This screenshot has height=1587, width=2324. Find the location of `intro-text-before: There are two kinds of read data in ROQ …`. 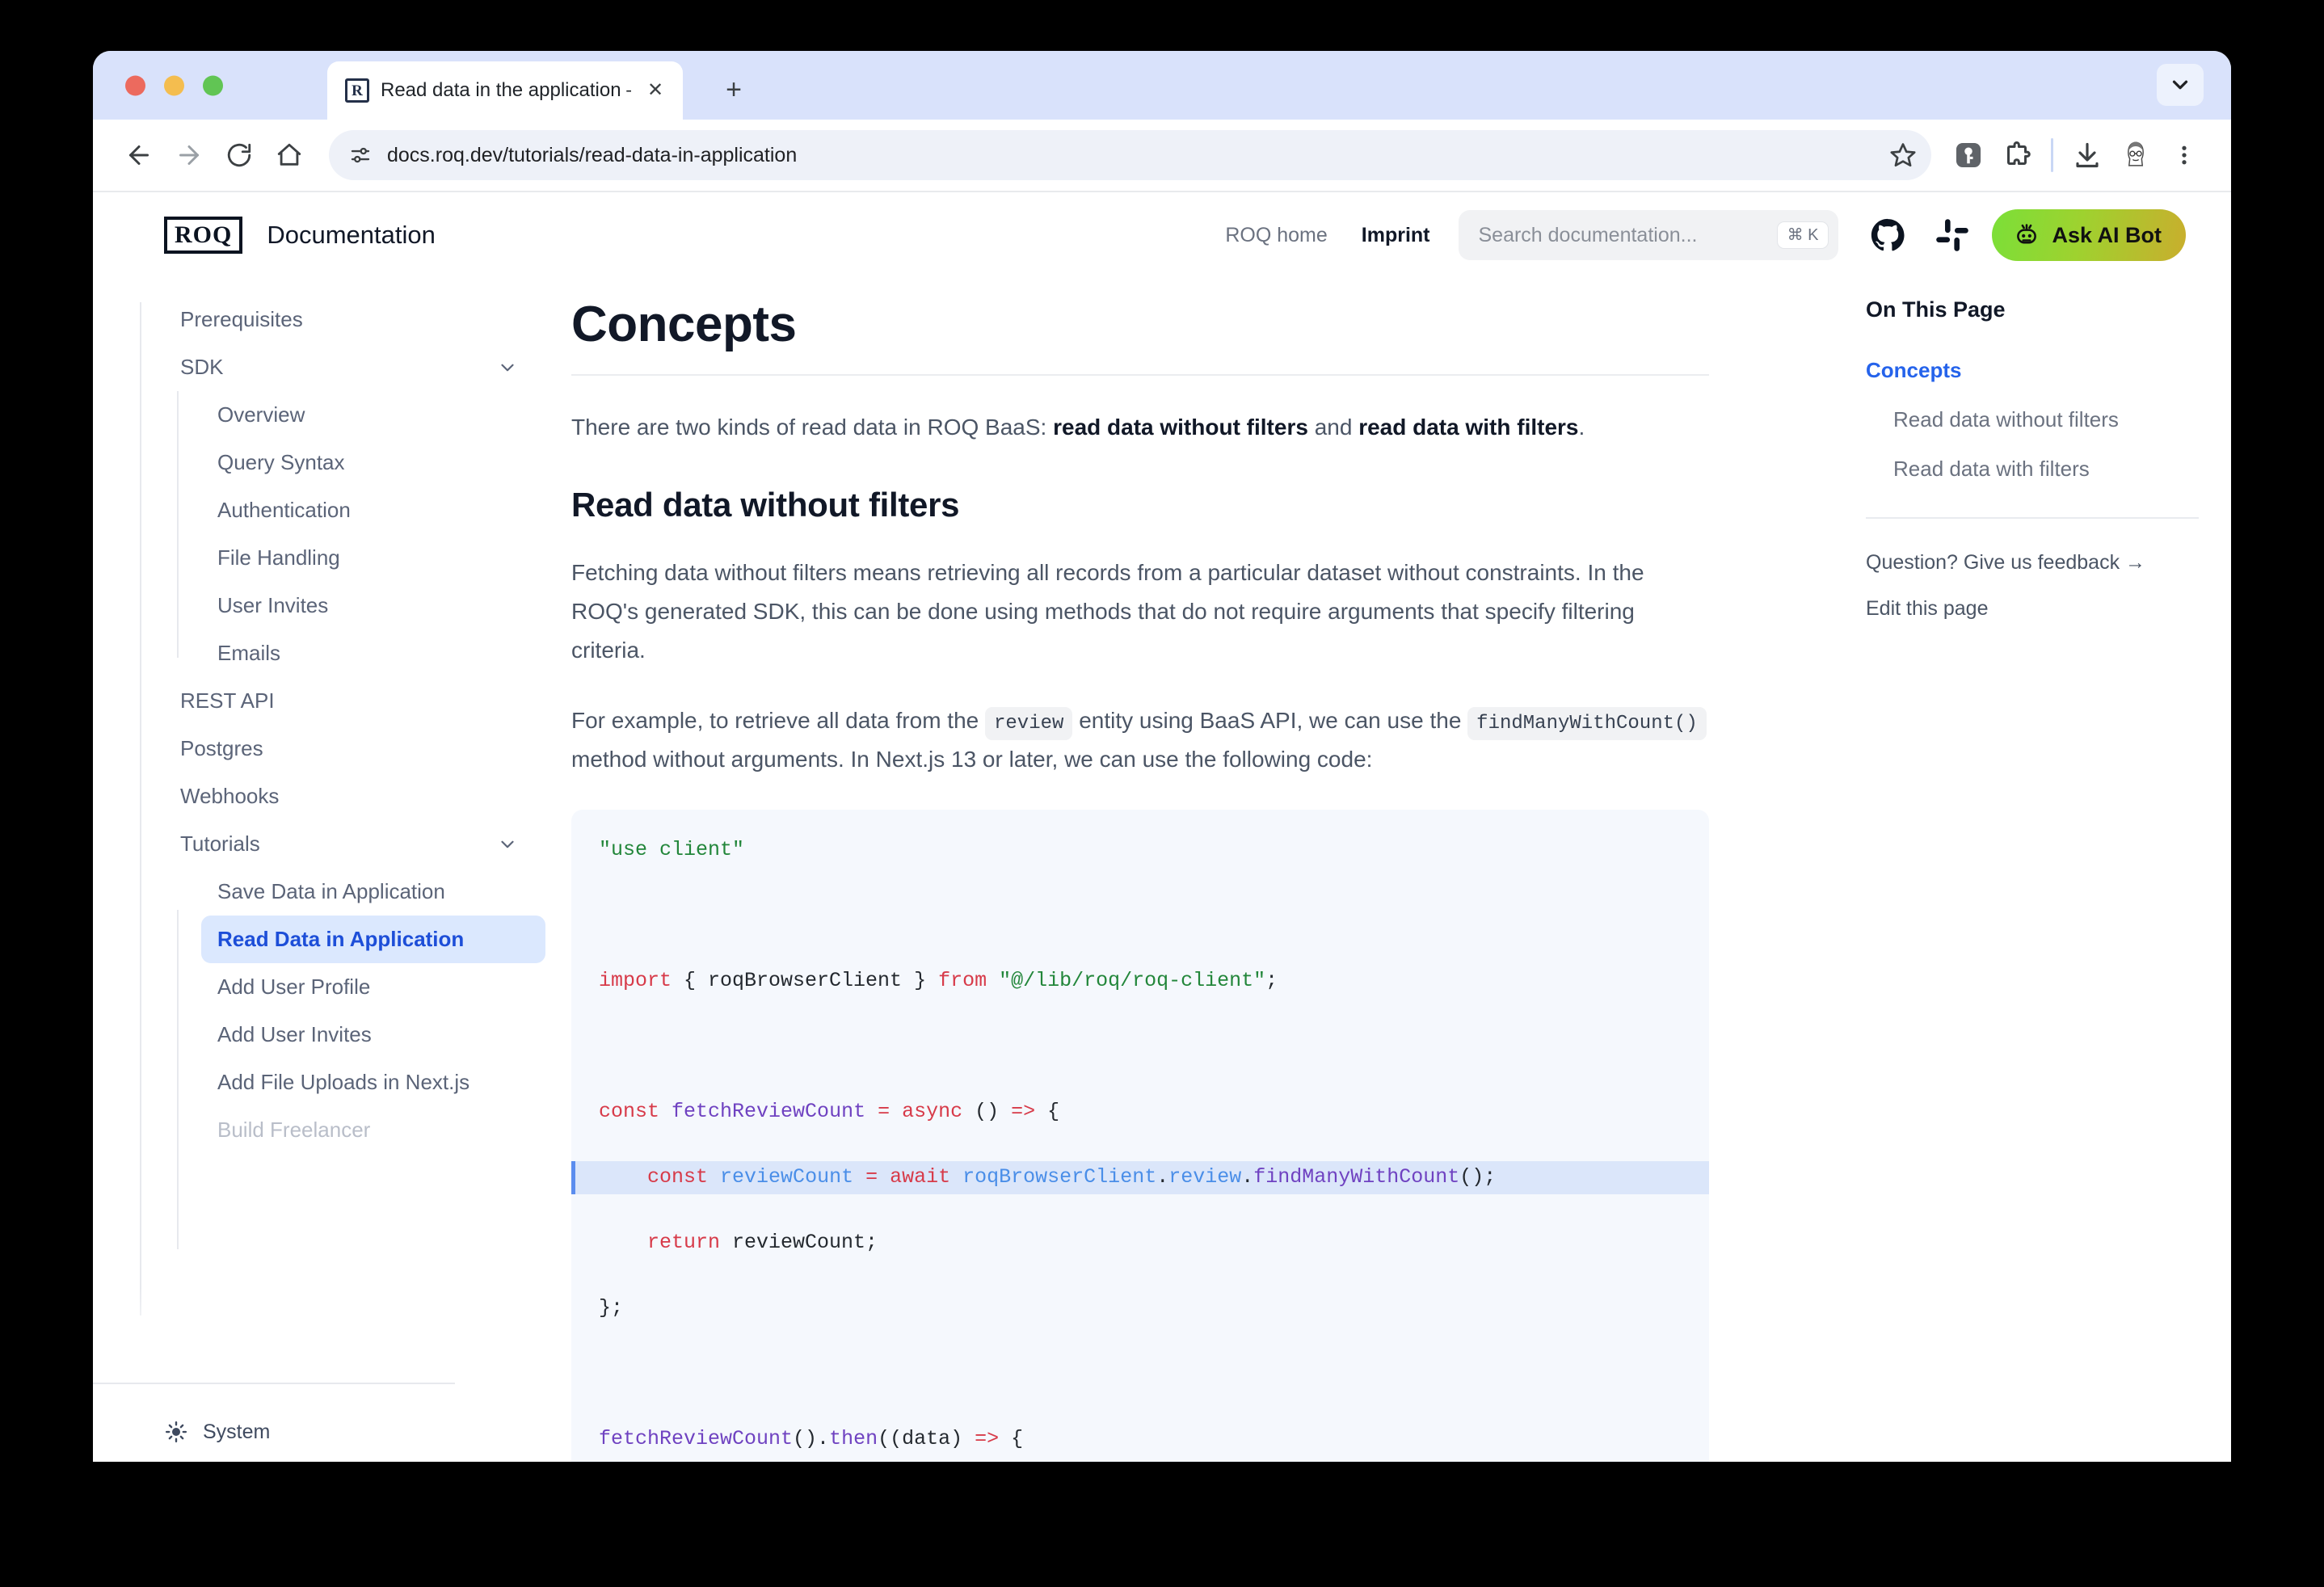

intro-text-before: There are two kinds of read data in ROQ … is located at coordinates (812, 427).